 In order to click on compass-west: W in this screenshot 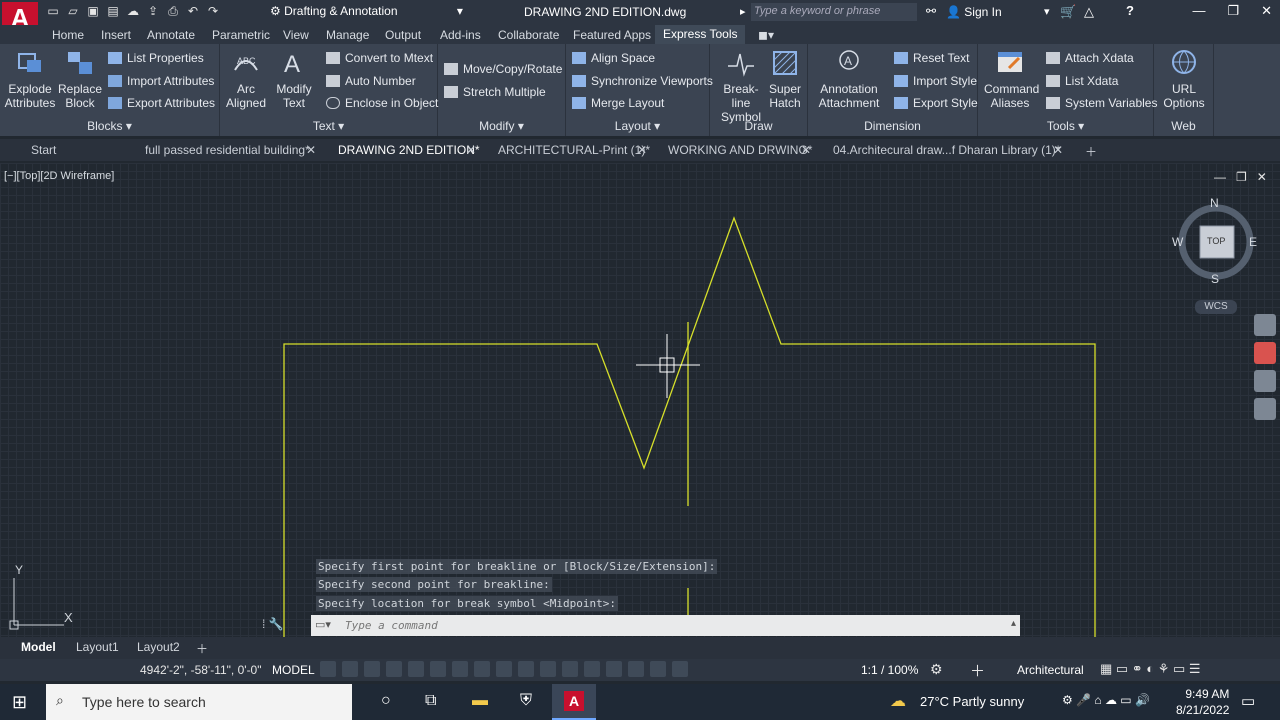, I will do `click(1177, 242)`.